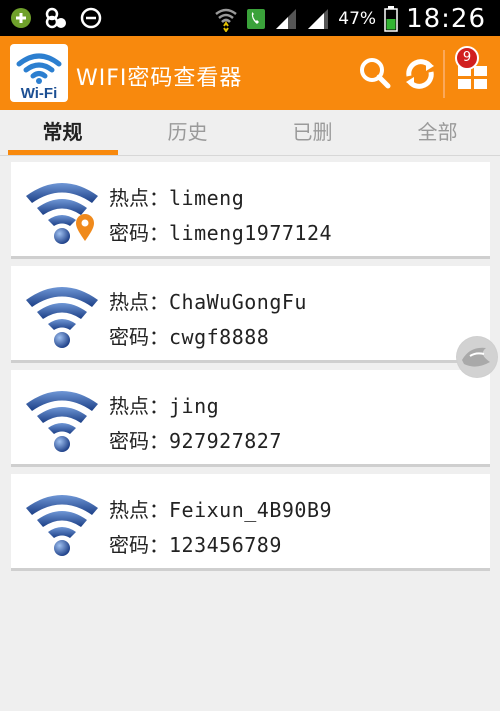 This screenshot has height=711, width=500. I want to click on phone-call-icon, so click(256, 19).